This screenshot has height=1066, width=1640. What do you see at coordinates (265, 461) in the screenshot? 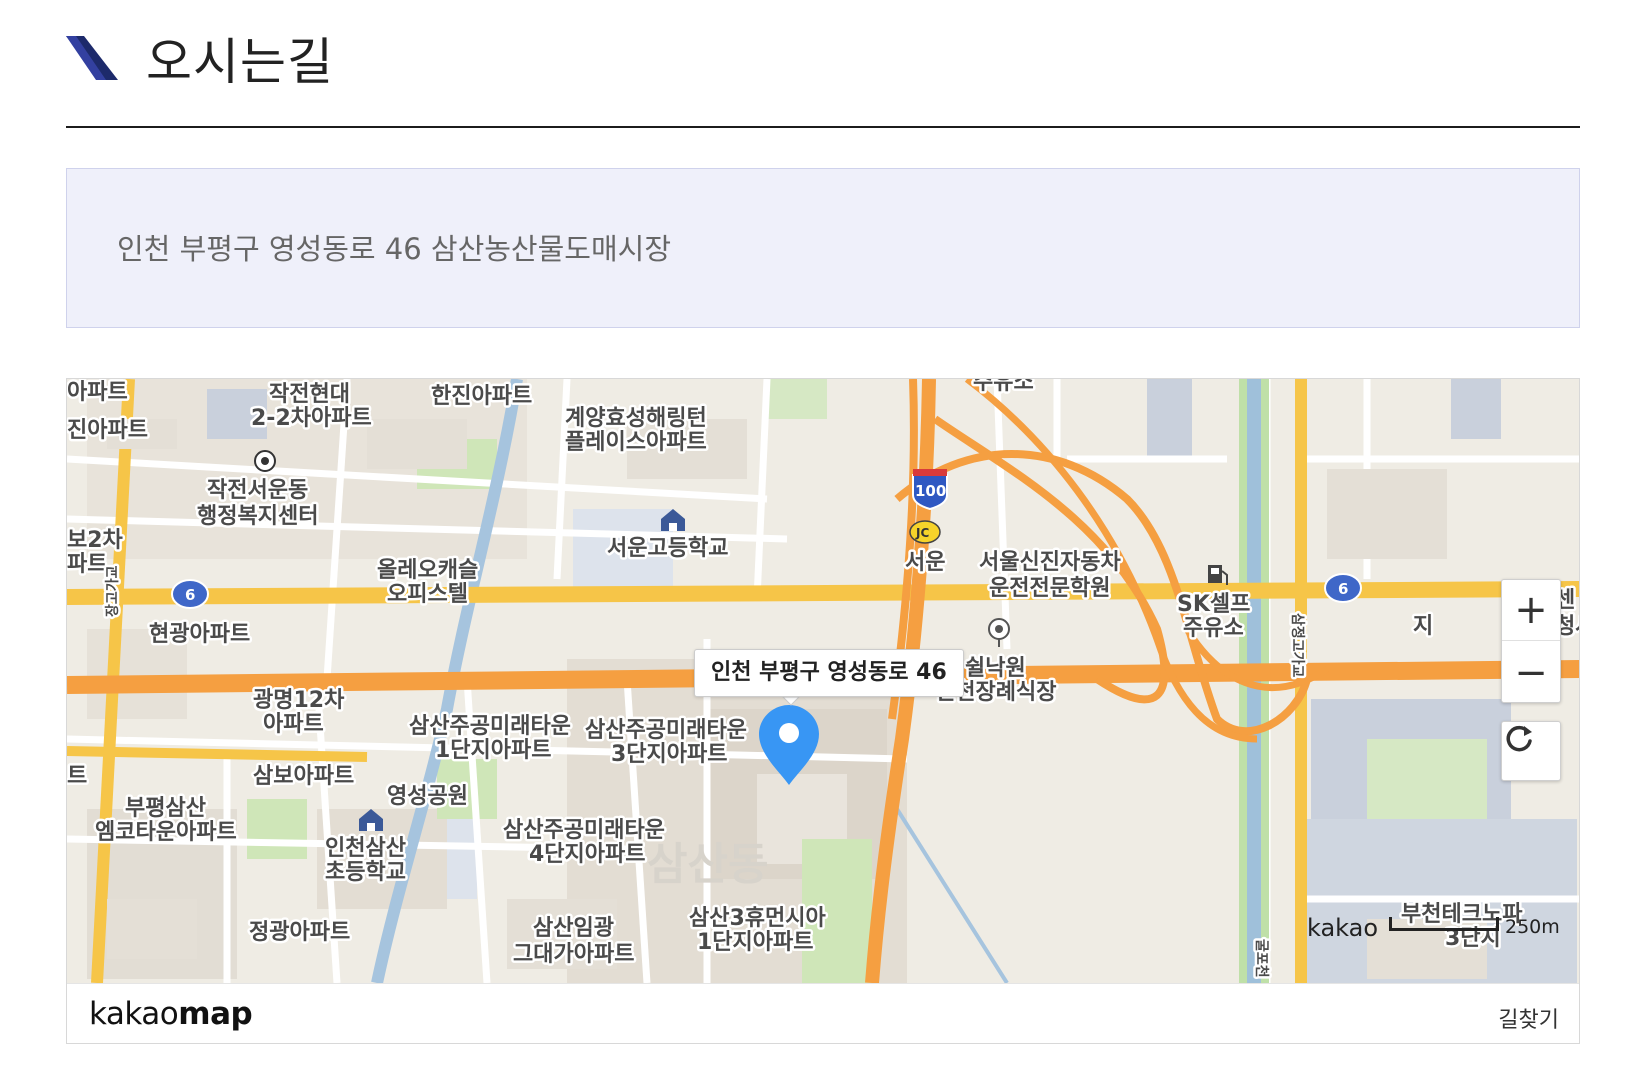
I see `office-poi-icon` at bounding box center [265, 461].